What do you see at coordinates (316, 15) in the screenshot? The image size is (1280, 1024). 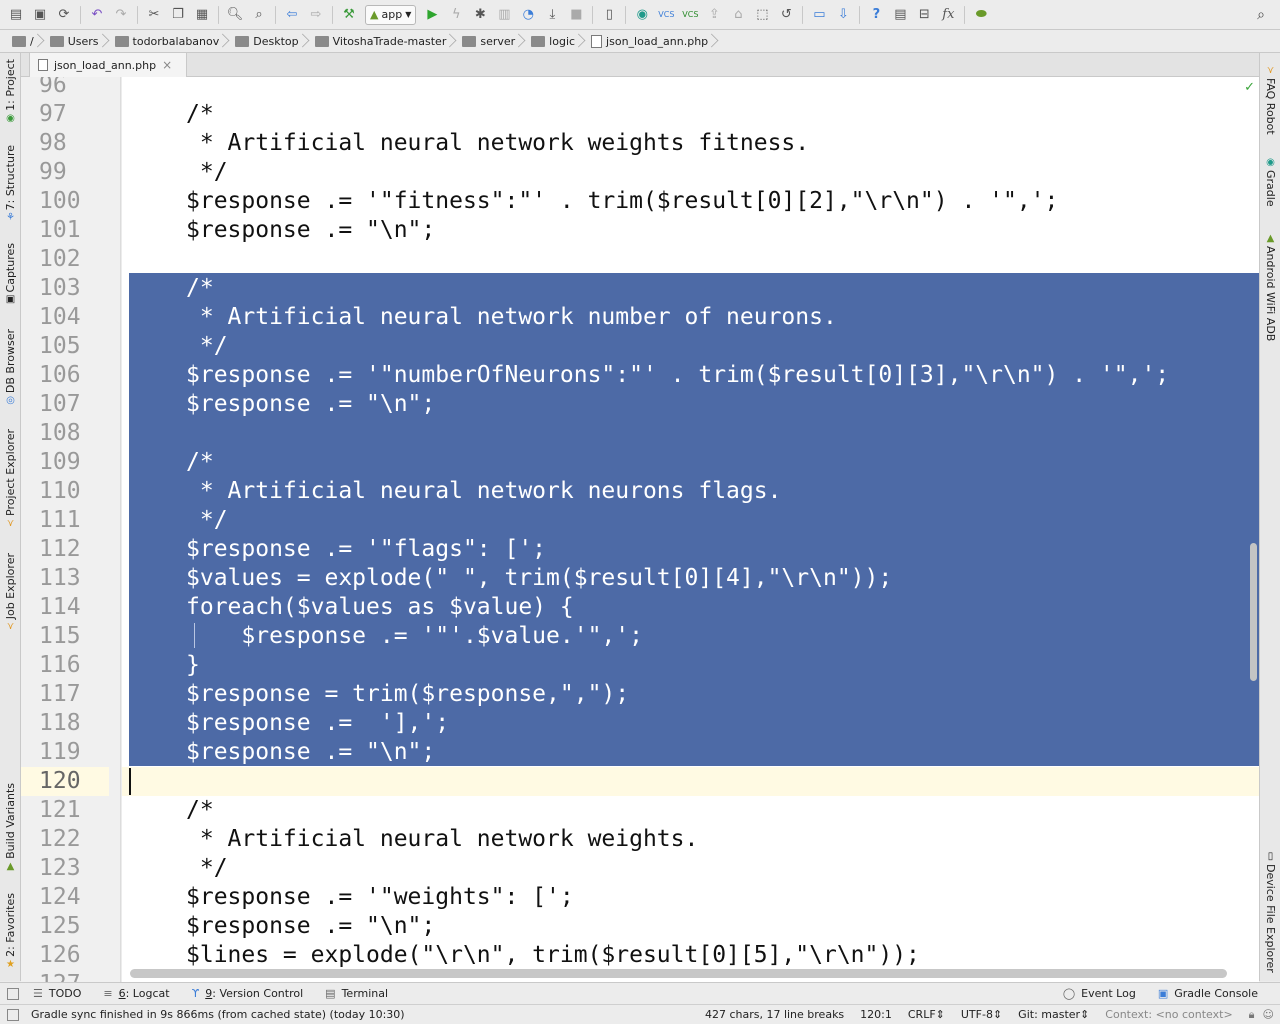 I see `forward-icon: ⇨` at bounding box center [316, 15].